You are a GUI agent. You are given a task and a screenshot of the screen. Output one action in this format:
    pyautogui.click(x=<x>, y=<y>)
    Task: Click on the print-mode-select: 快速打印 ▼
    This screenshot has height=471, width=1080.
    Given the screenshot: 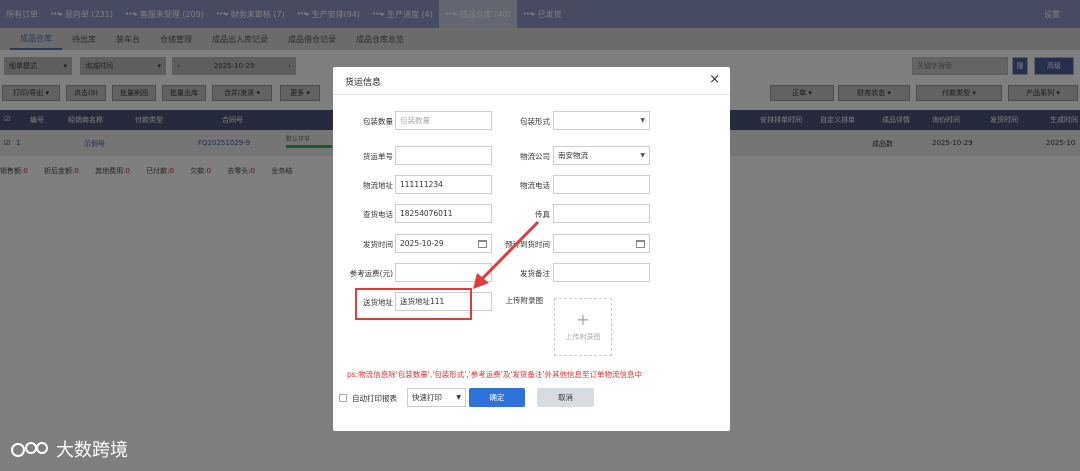 What is the action you would take?
    pyautogui.click(x=436, y=397)
    